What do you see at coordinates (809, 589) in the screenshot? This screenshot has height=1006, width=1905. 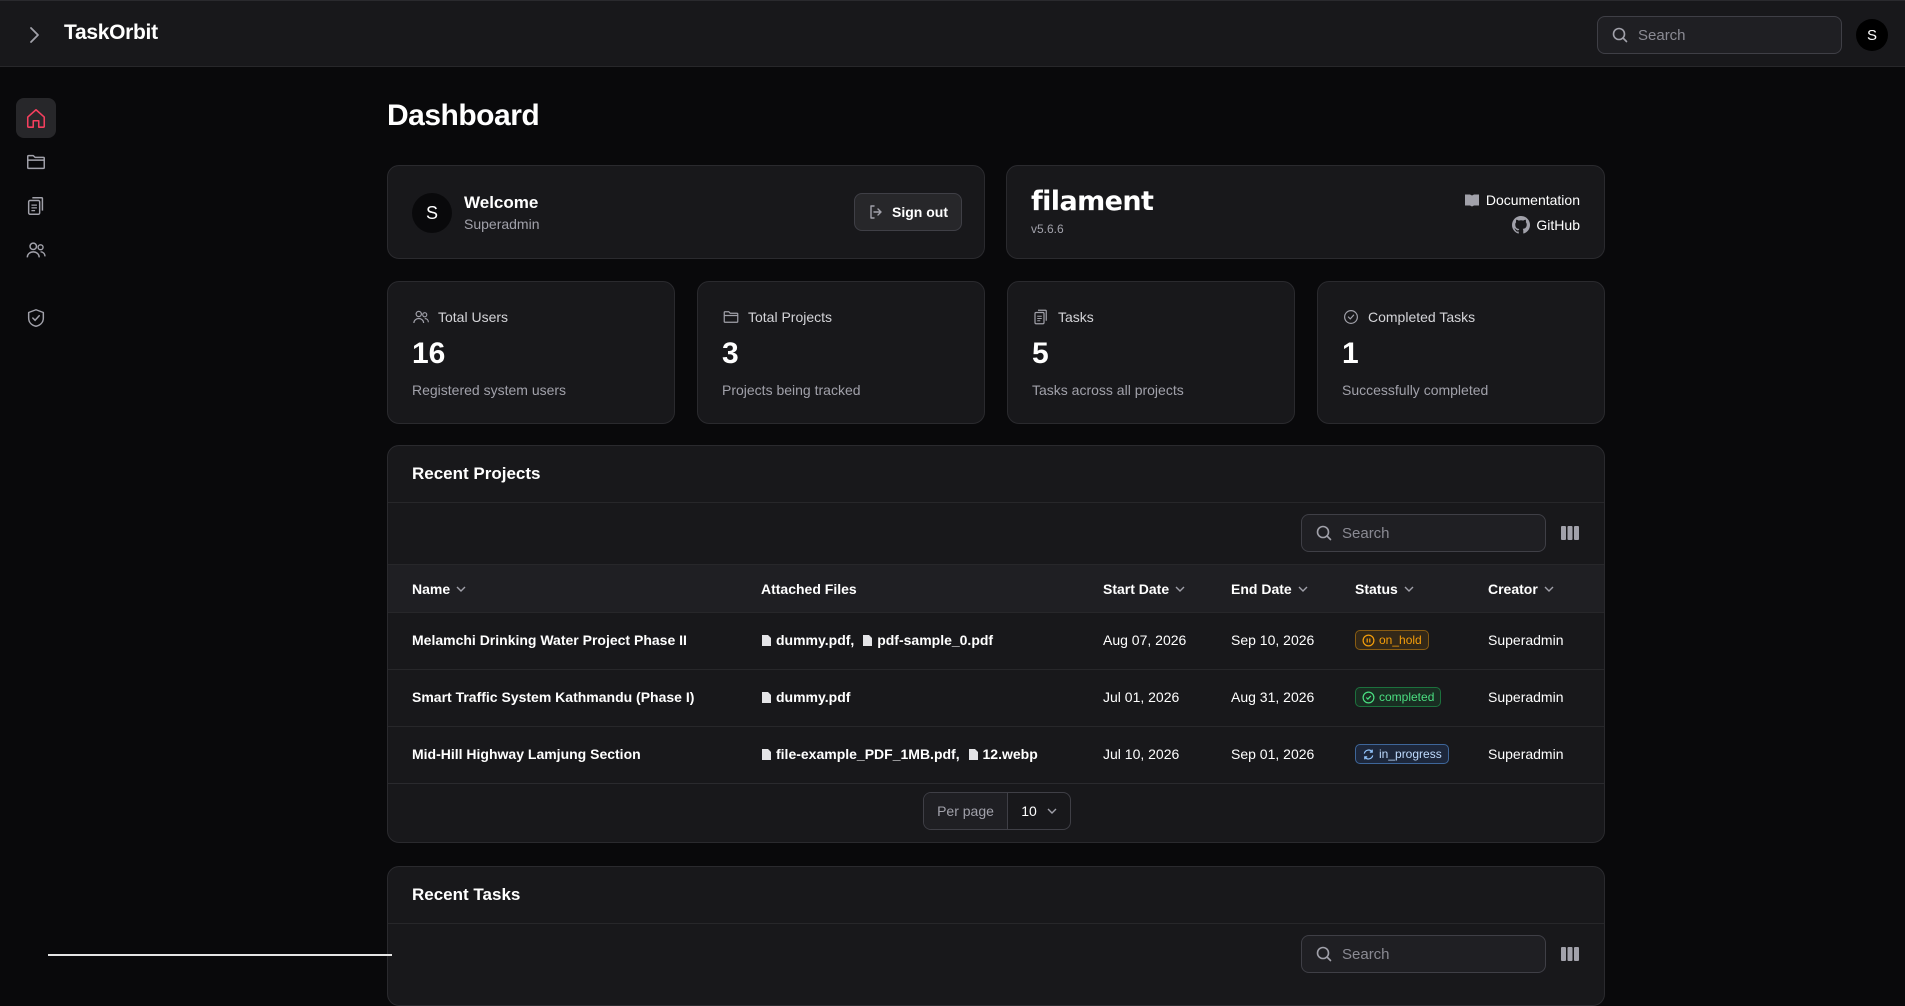 I see `column-header-files: Attached Files` at bounding box center [809, 589].